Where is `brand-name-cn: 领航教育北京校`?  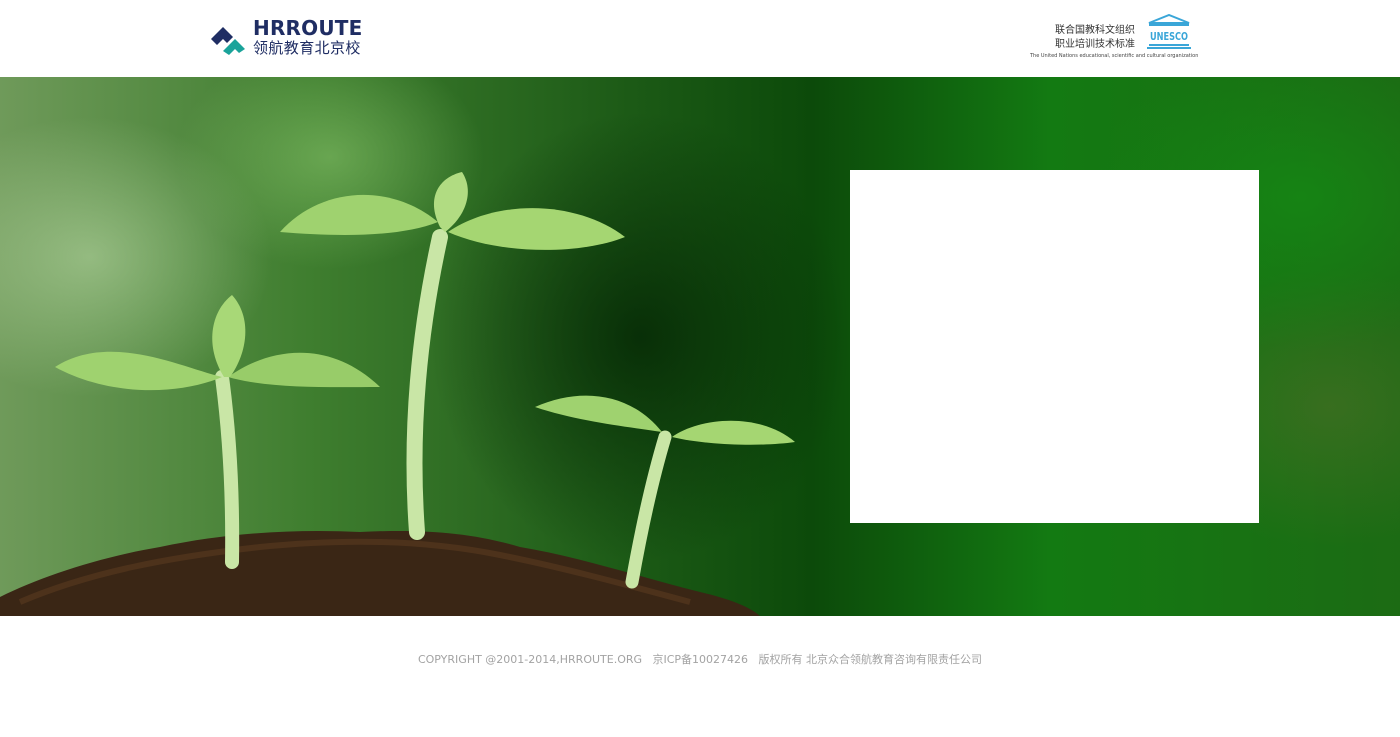 brand-name-cn: 领航教育北京校 is located at coordinates (307, 48).